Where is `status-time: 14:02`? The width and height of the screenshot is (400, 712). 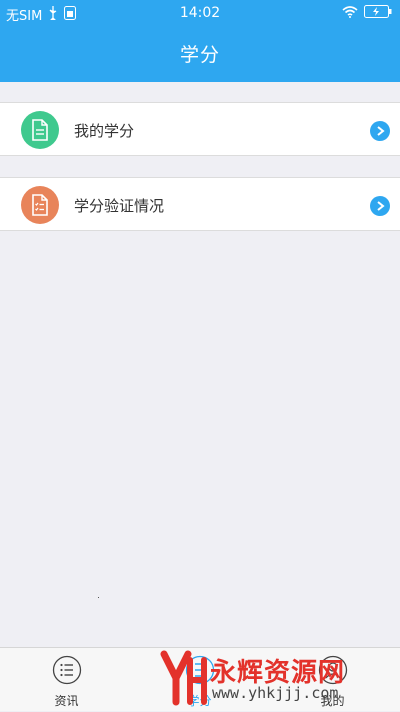
status-time: 14:02 is located at coordinates (200, 13).